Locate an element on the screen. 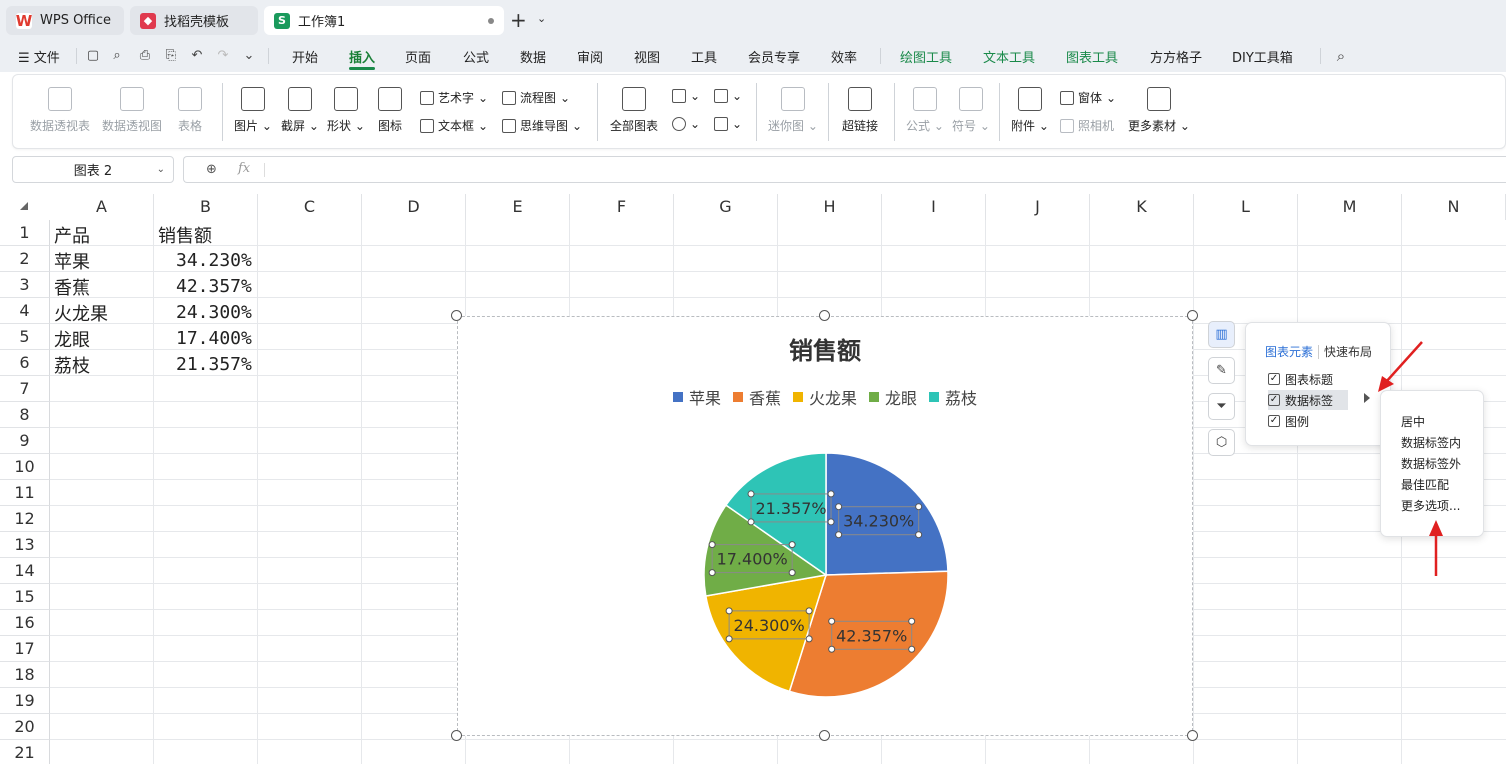  chart-style-brush-icon: ✎ is located at coordinates (1221, 370).